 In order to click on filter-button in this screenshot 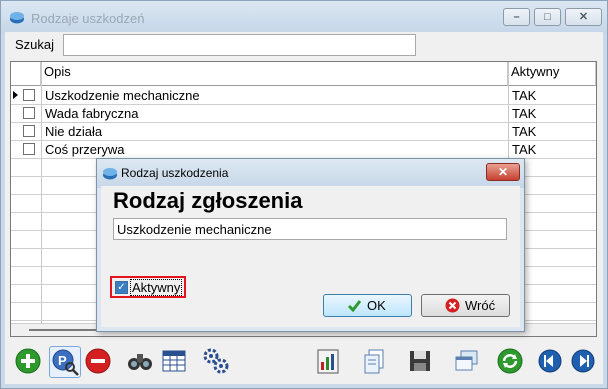, I will do `click(174, 361)`.